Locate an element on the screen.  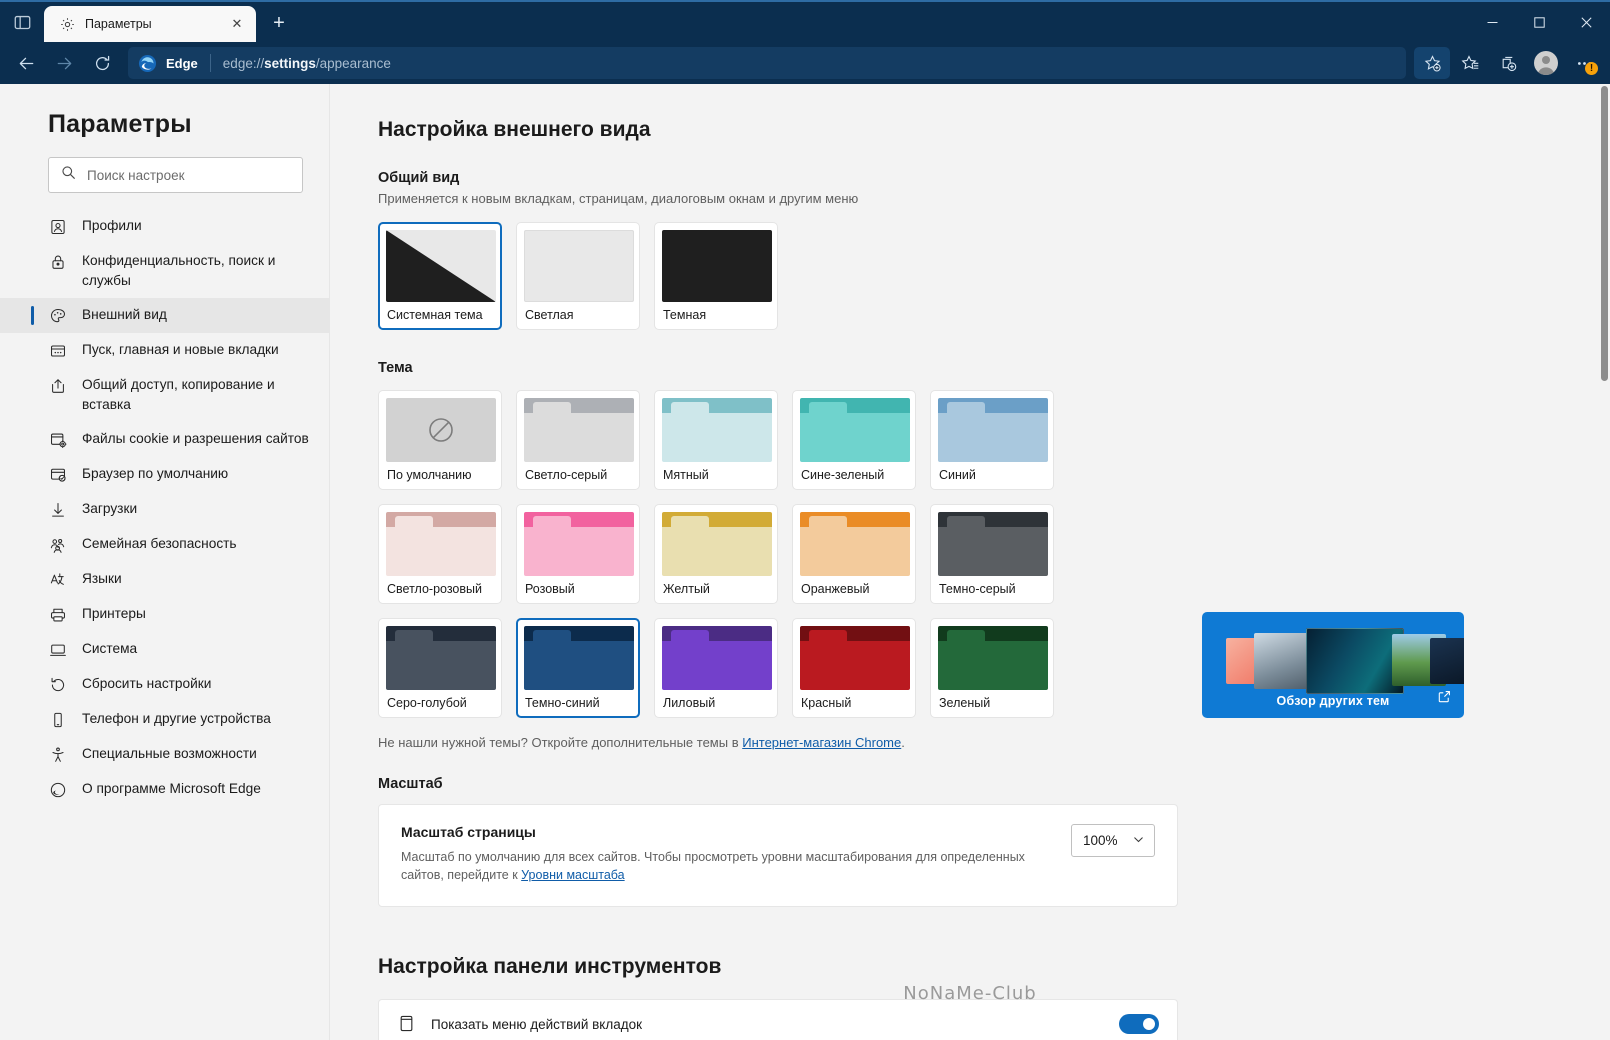
chrome-webstore-link: Интернет-магазин Chrome is located at coordinates (821, 742).